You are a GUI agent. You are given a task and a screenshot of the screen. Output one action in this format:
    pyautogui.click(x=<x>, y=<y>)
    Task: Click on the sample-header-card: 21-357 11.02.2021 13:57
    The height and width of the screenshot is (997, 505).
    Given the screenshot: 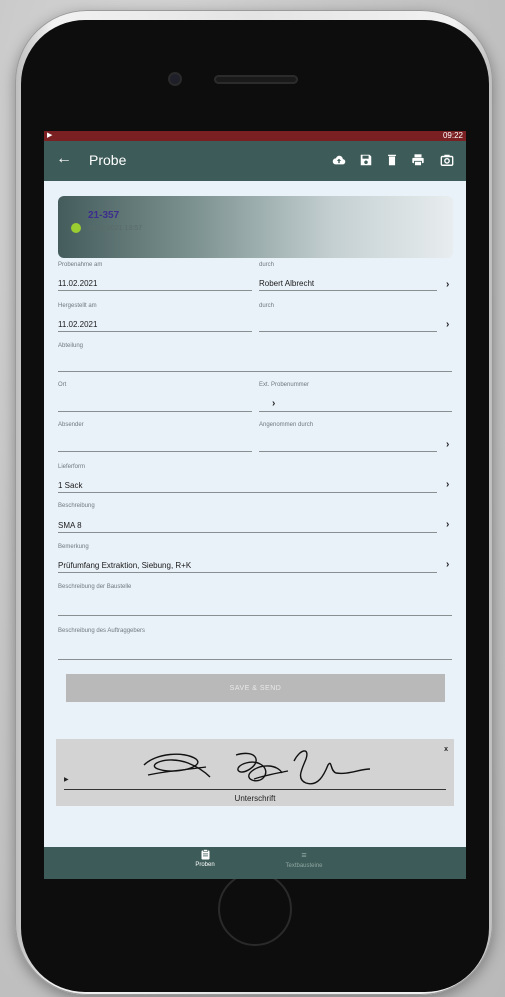 What is the action you would take?
    pyautogui.click(x=255, y=227)
    